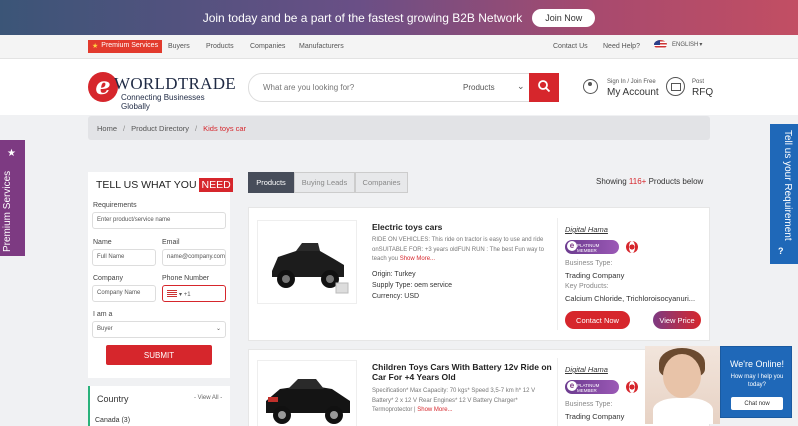 The image size is (798, 426). Describe the element at coordinates (521, 86) in the screenshot. I see `chevron-down-icon: ⌄` at that location.